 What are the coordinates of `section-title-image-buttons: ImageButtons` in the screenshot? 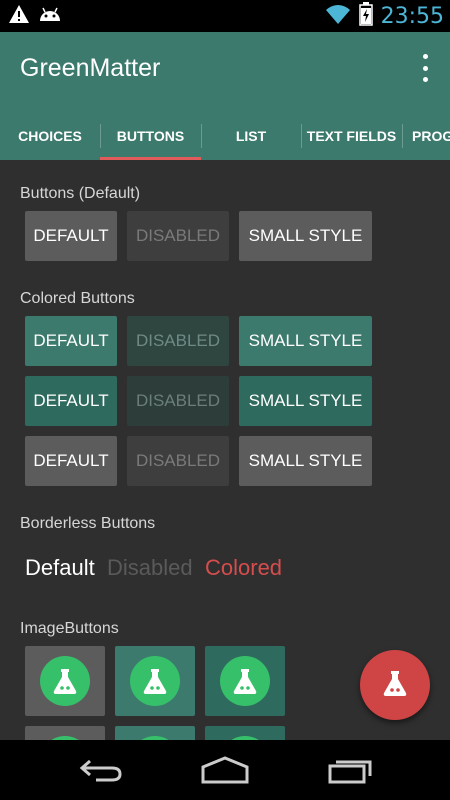 It's located at (69, 628).